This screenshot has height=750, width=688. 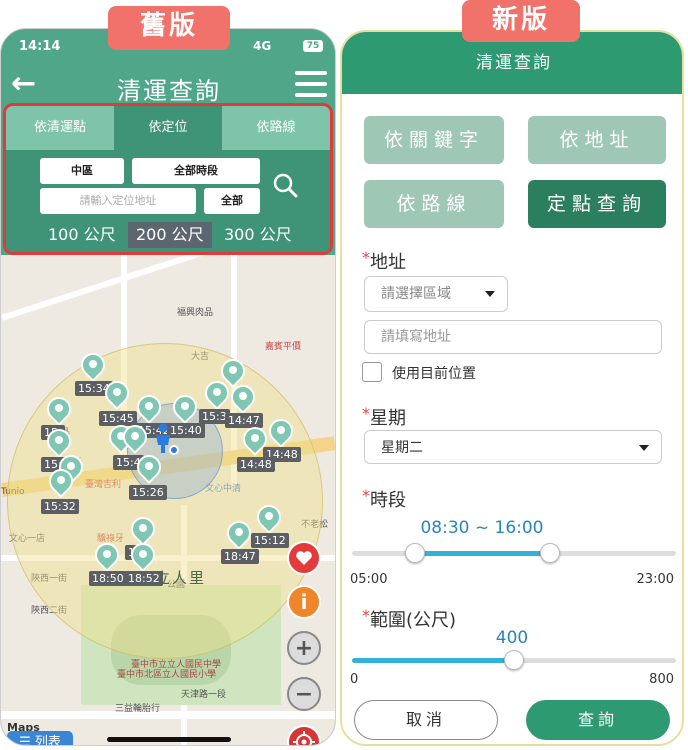 What do you see at coordinates (513, 447) in the screenshot?
I see `weekday-select: 星期二` at bounding box center [513, 447].